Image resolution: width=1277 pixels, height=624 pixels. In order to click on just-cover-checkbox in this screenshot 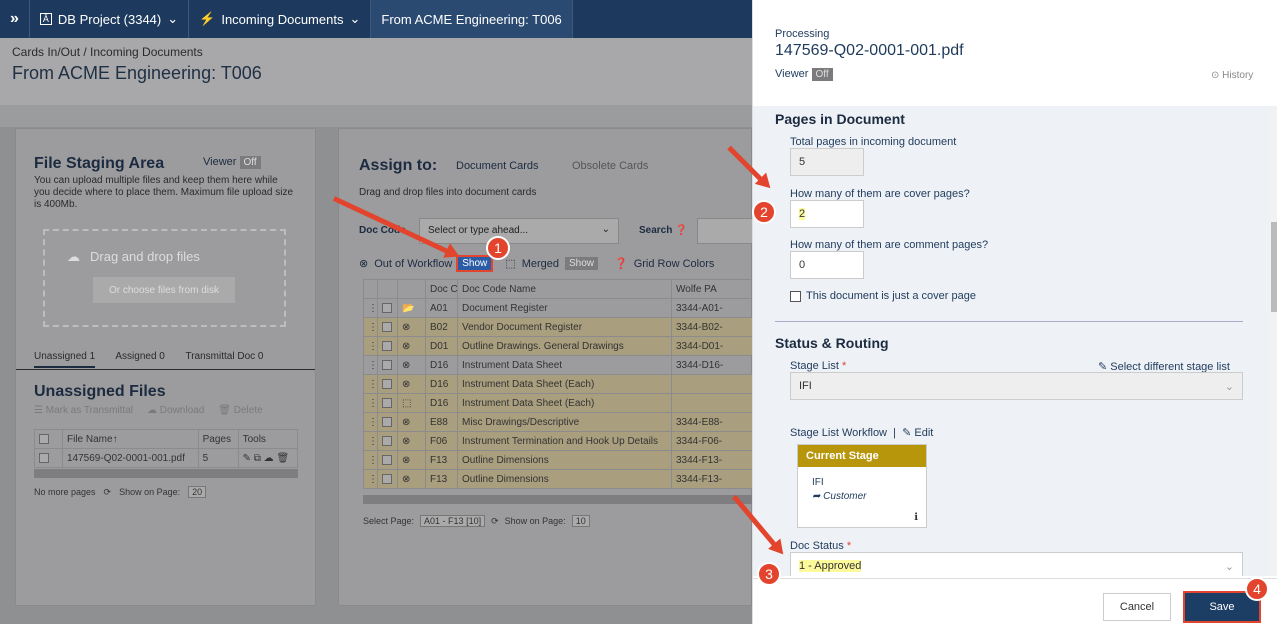, I will do `click(795, 296)`.